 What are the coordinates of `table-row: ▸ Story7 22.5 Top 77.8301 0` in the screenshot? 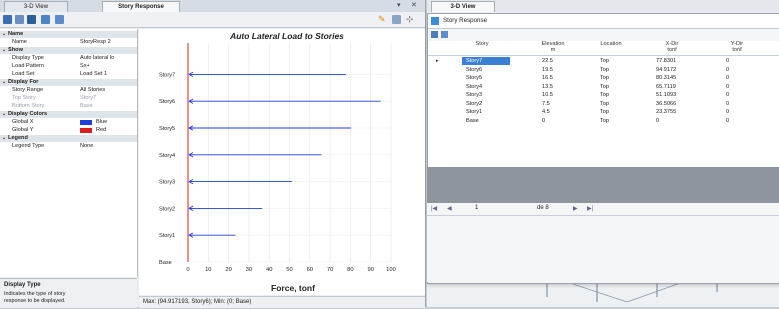 It's located at (603, 61).